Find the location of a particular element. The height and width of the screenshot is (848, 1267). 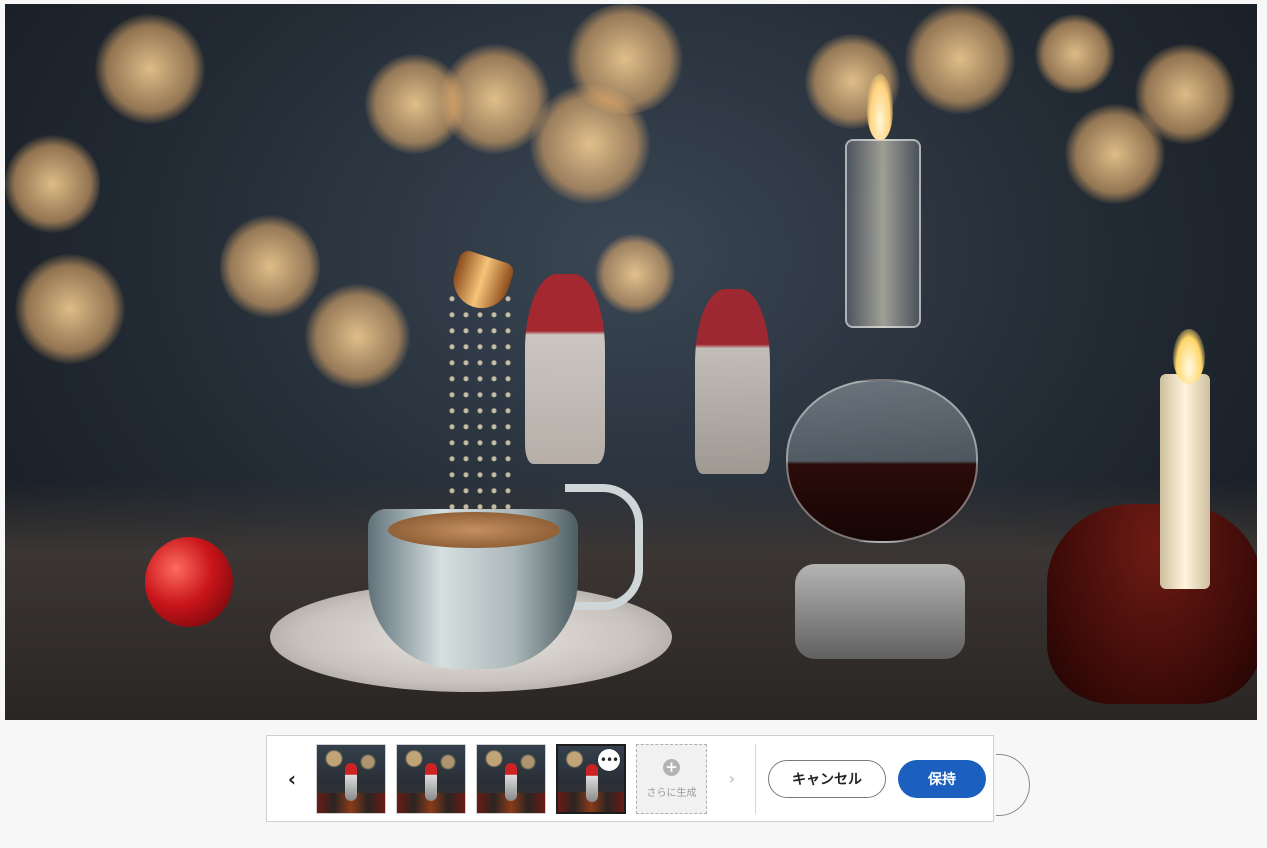

lamp-chimney is located at coordinates (883, 233).